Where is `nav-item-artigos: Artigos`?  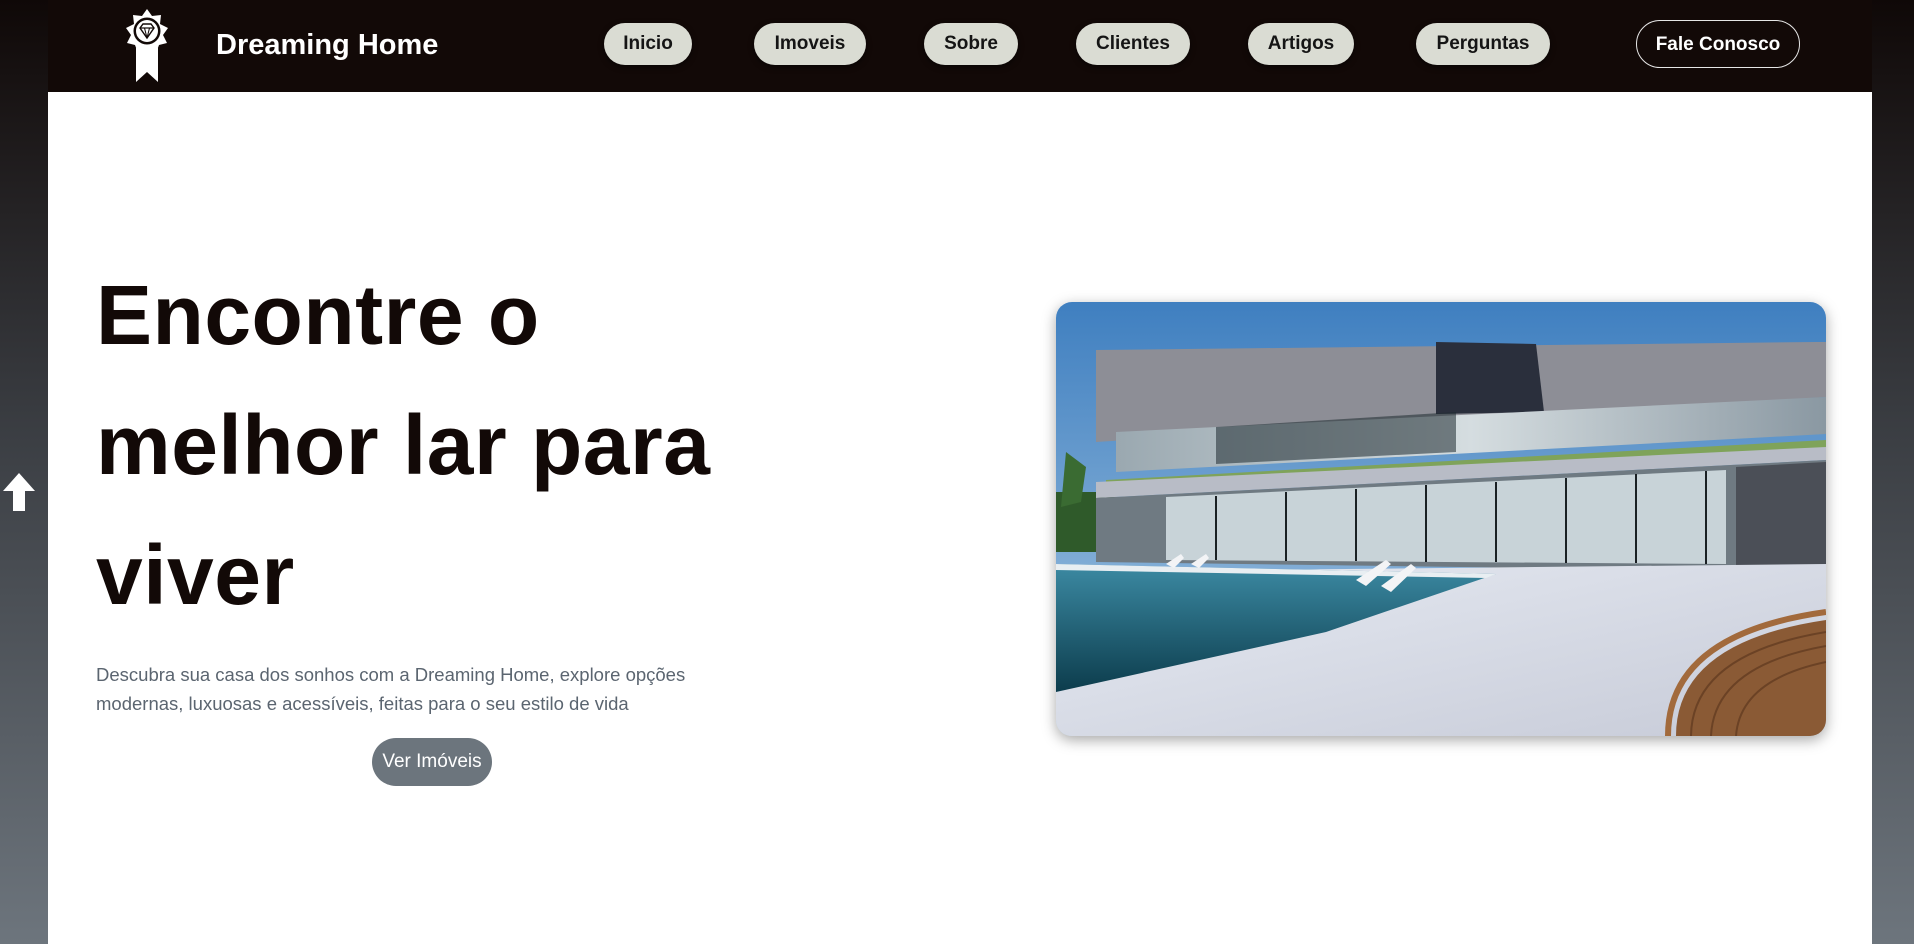 nav-item-artigos: Artigos is located at coordinates (1301, 44).